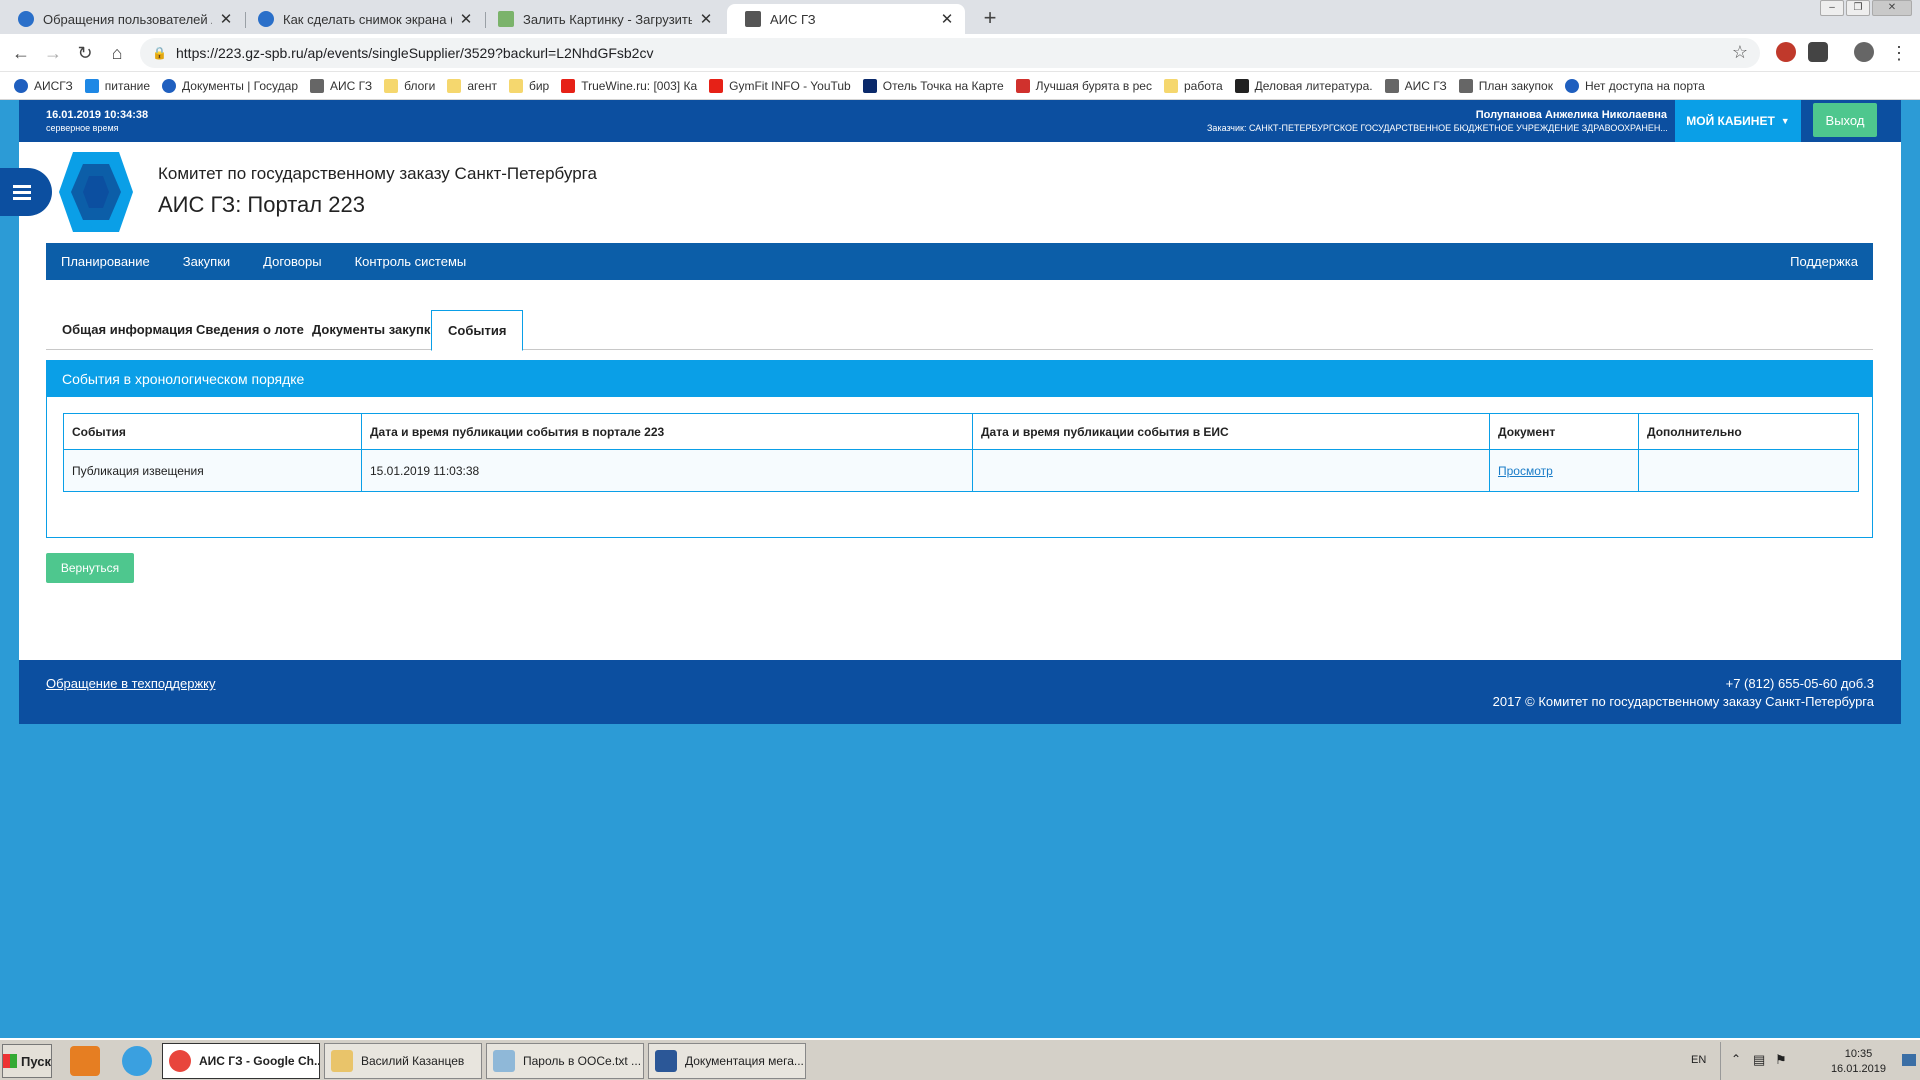 The image size is (1920, 1080). I want to click on bookmark-item: Нет доступа на порта, so click(1634, 85).